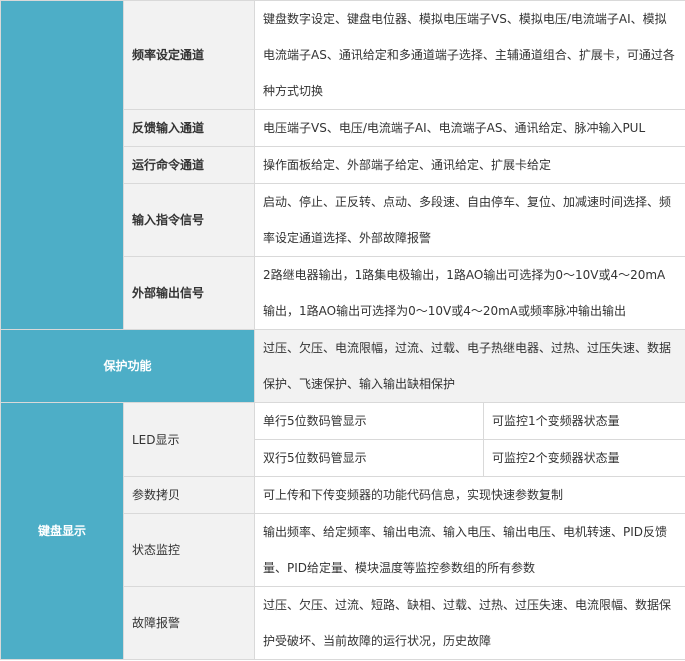 This screenshot has height=661, width=685. Describe the element at coordinates (127, 366) in the screenshot. I see `category-cell: 保护功能` at that location.